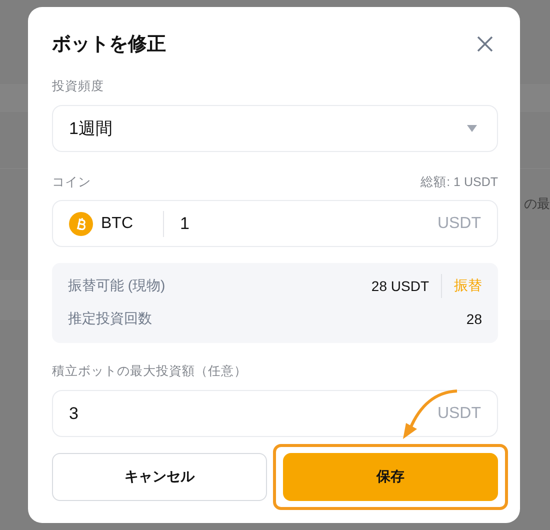 Image resolution: width=550 pixels, height=530 pixels. What do you see at coordinates (109, 45) in the screenshot?
I see `dialog-title: ボットを修正` at bounding box center [109, 45].